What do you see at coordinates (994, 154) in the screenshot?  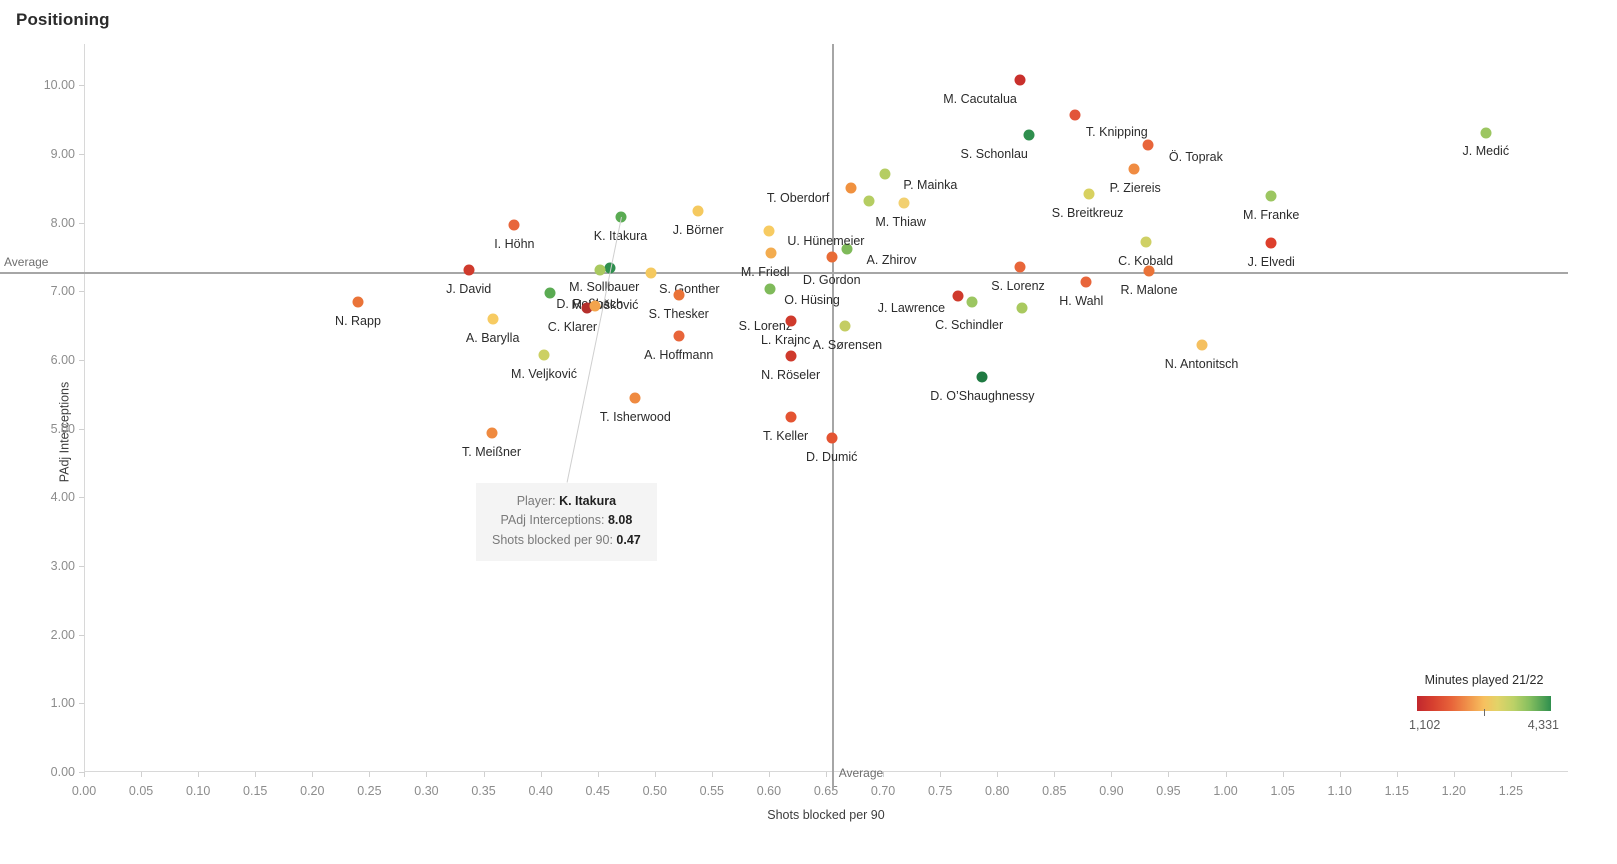 I see `data-point-label: S. Schonlau` at bounding box center [994, 154].